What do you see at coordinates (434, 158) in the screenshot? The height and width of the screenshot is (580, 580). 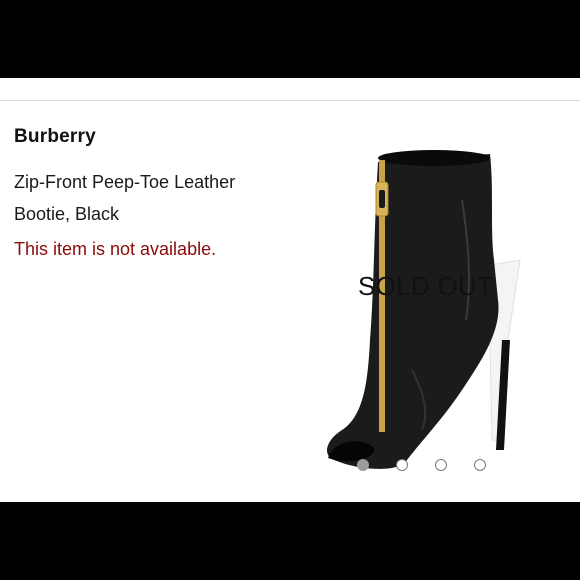 I see `boot-opening` at bounding box center [434, 158].